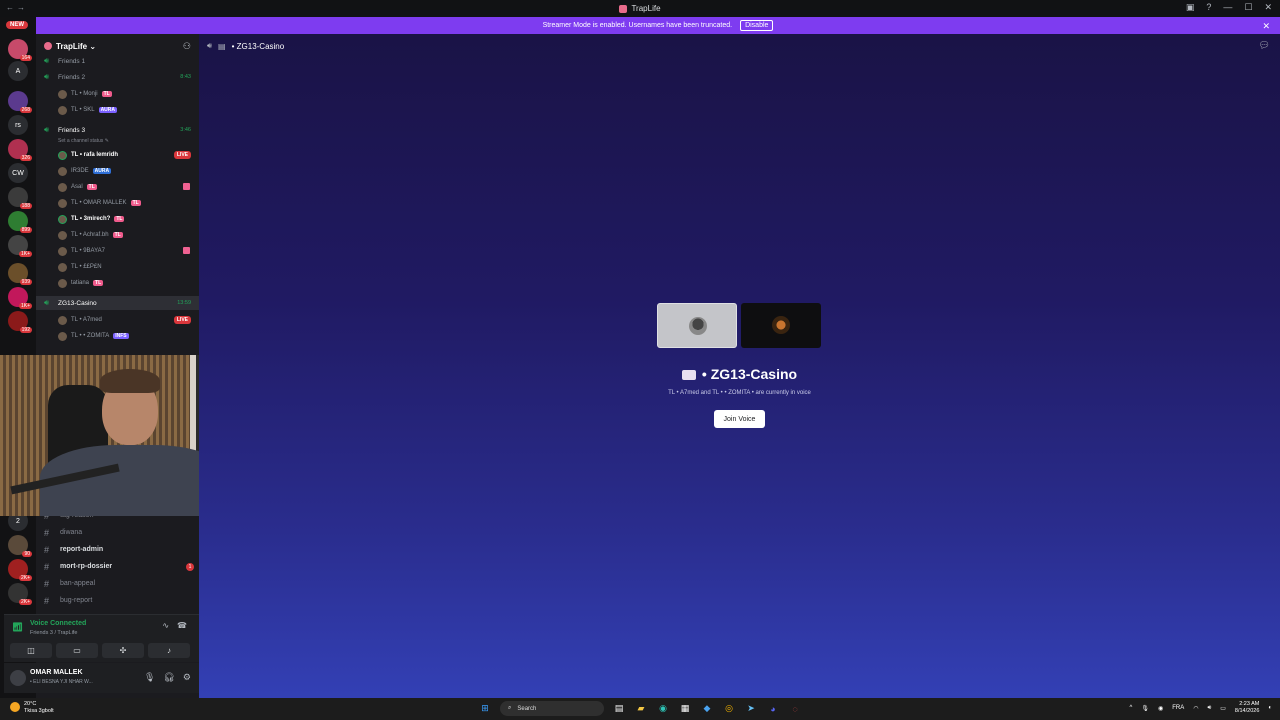 The width and height of the screenshot is (1280, 720). I want to click on server-icon: 164, so click(20, 50).